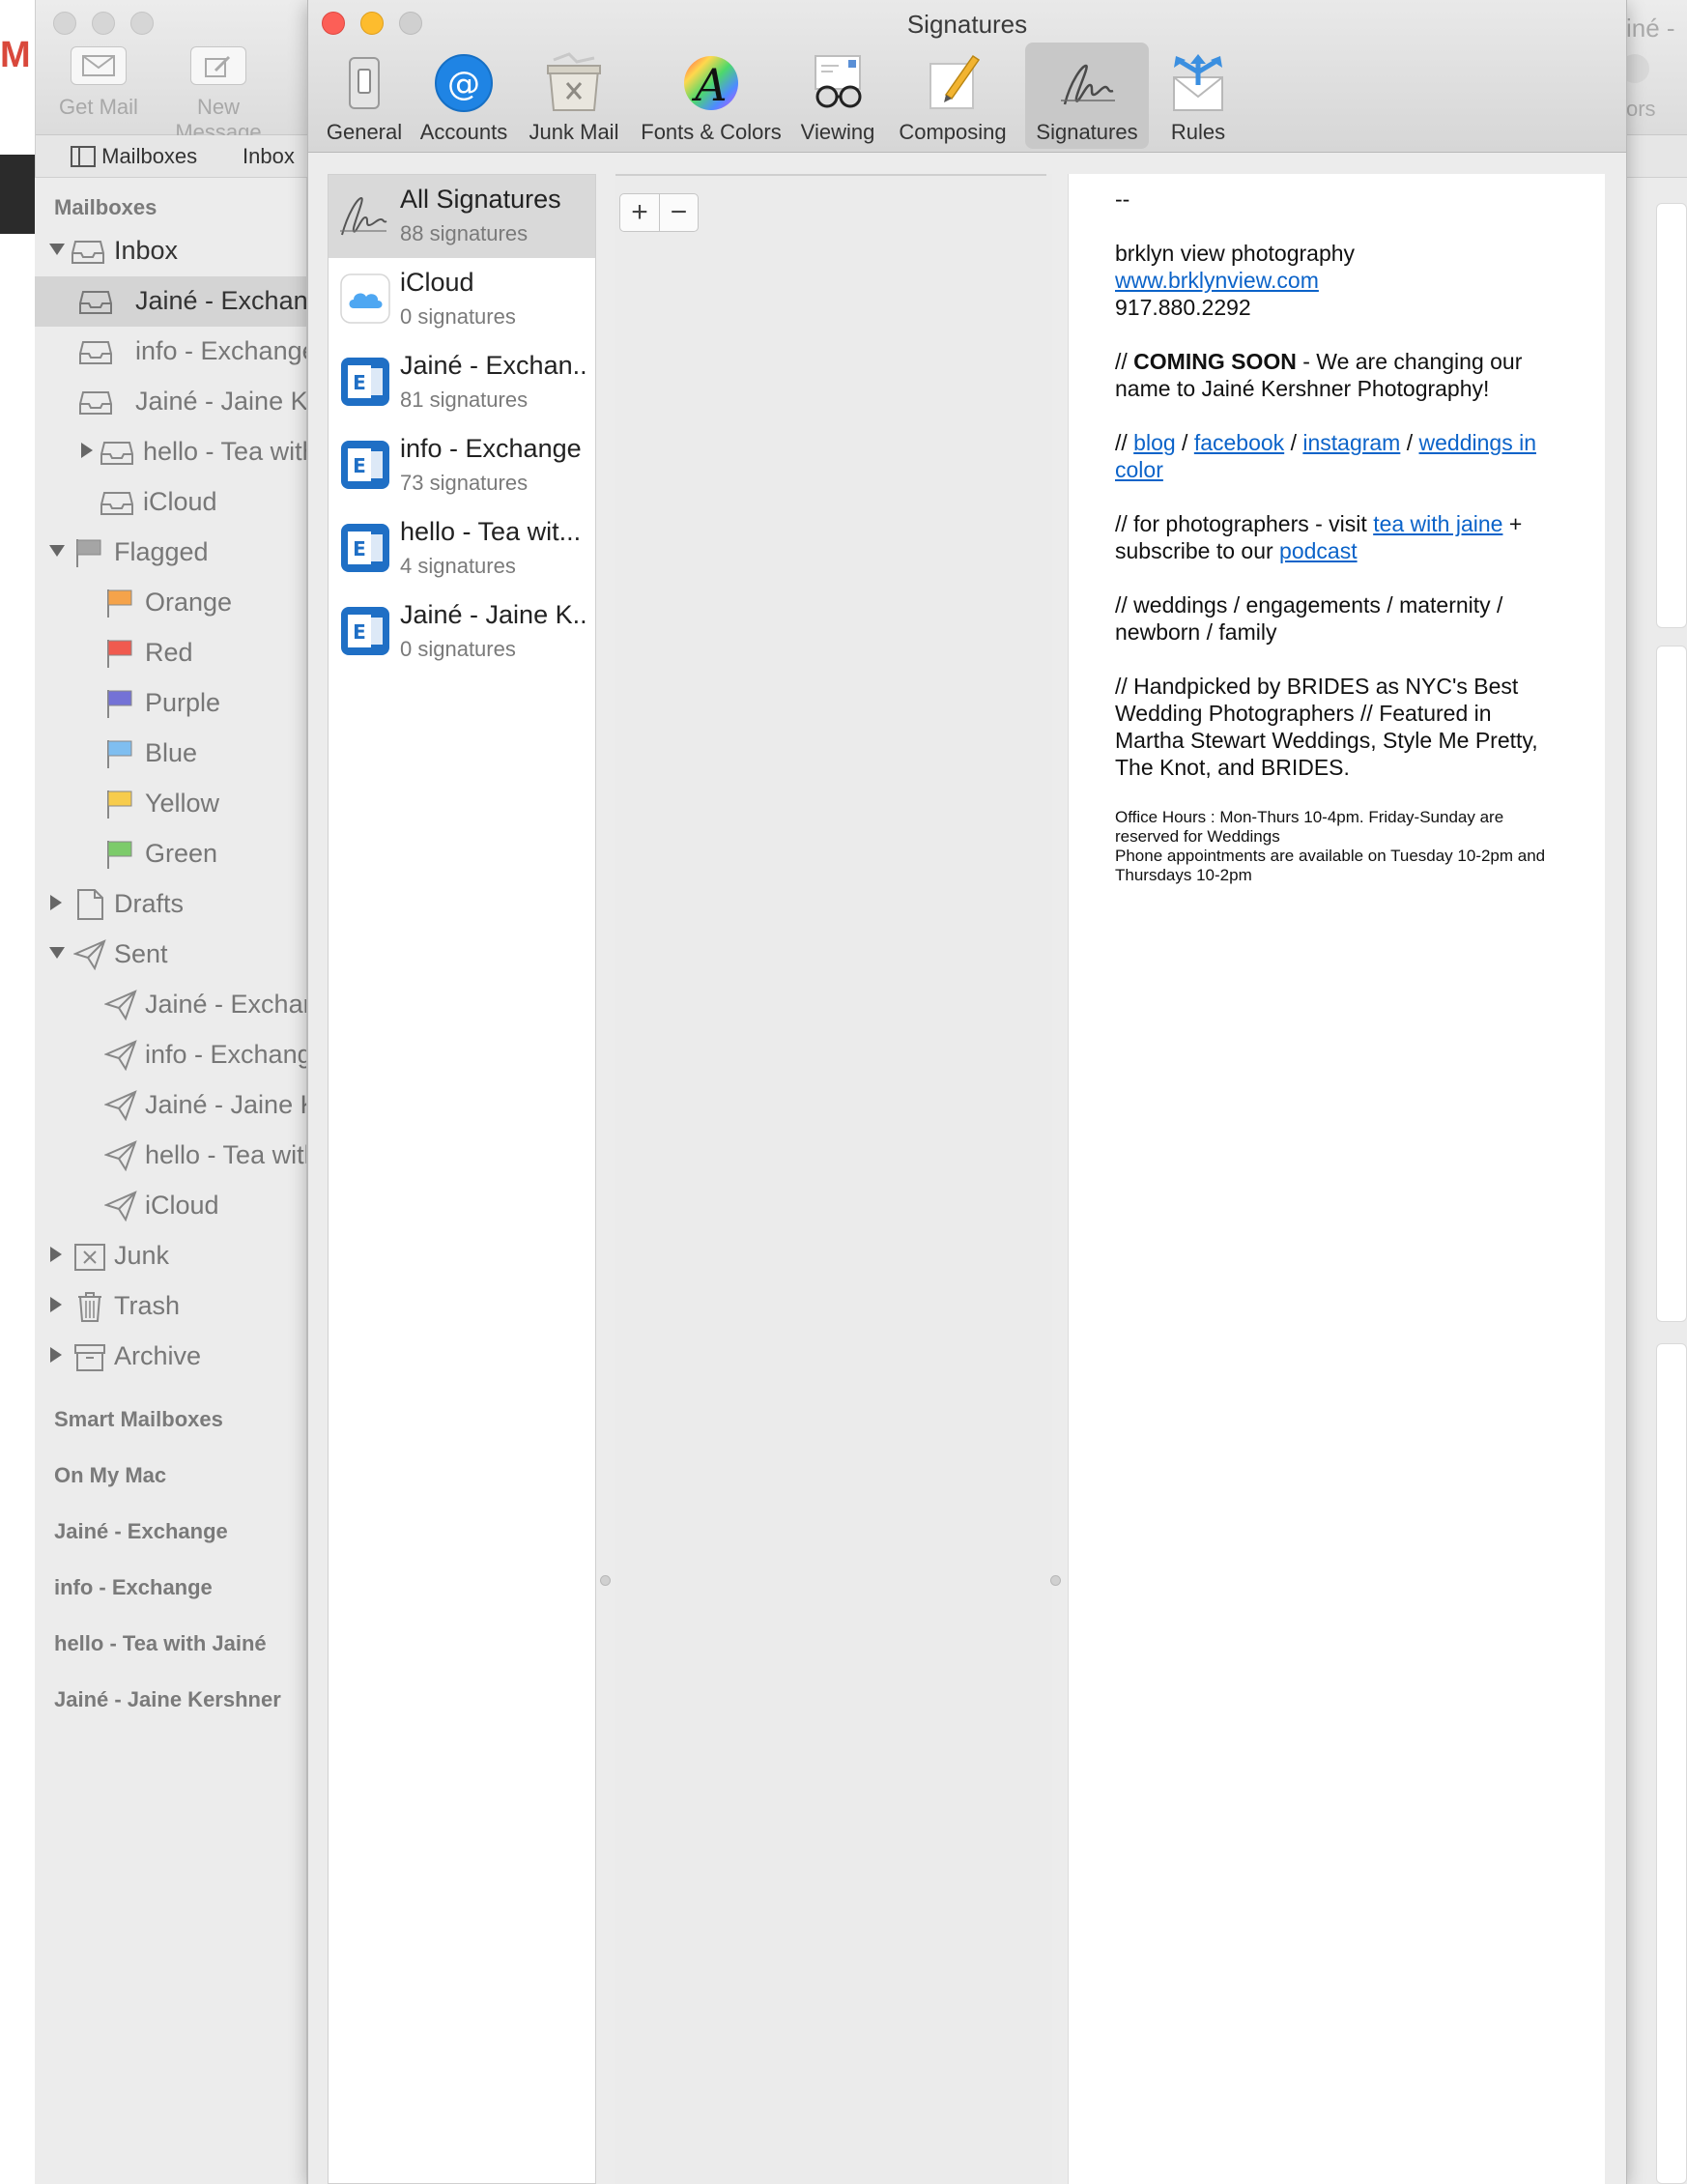 The height and width of the screenshot is (2184, 1687). I want to click on sidebar-item-flagged: Flagged, so click(170, 553).